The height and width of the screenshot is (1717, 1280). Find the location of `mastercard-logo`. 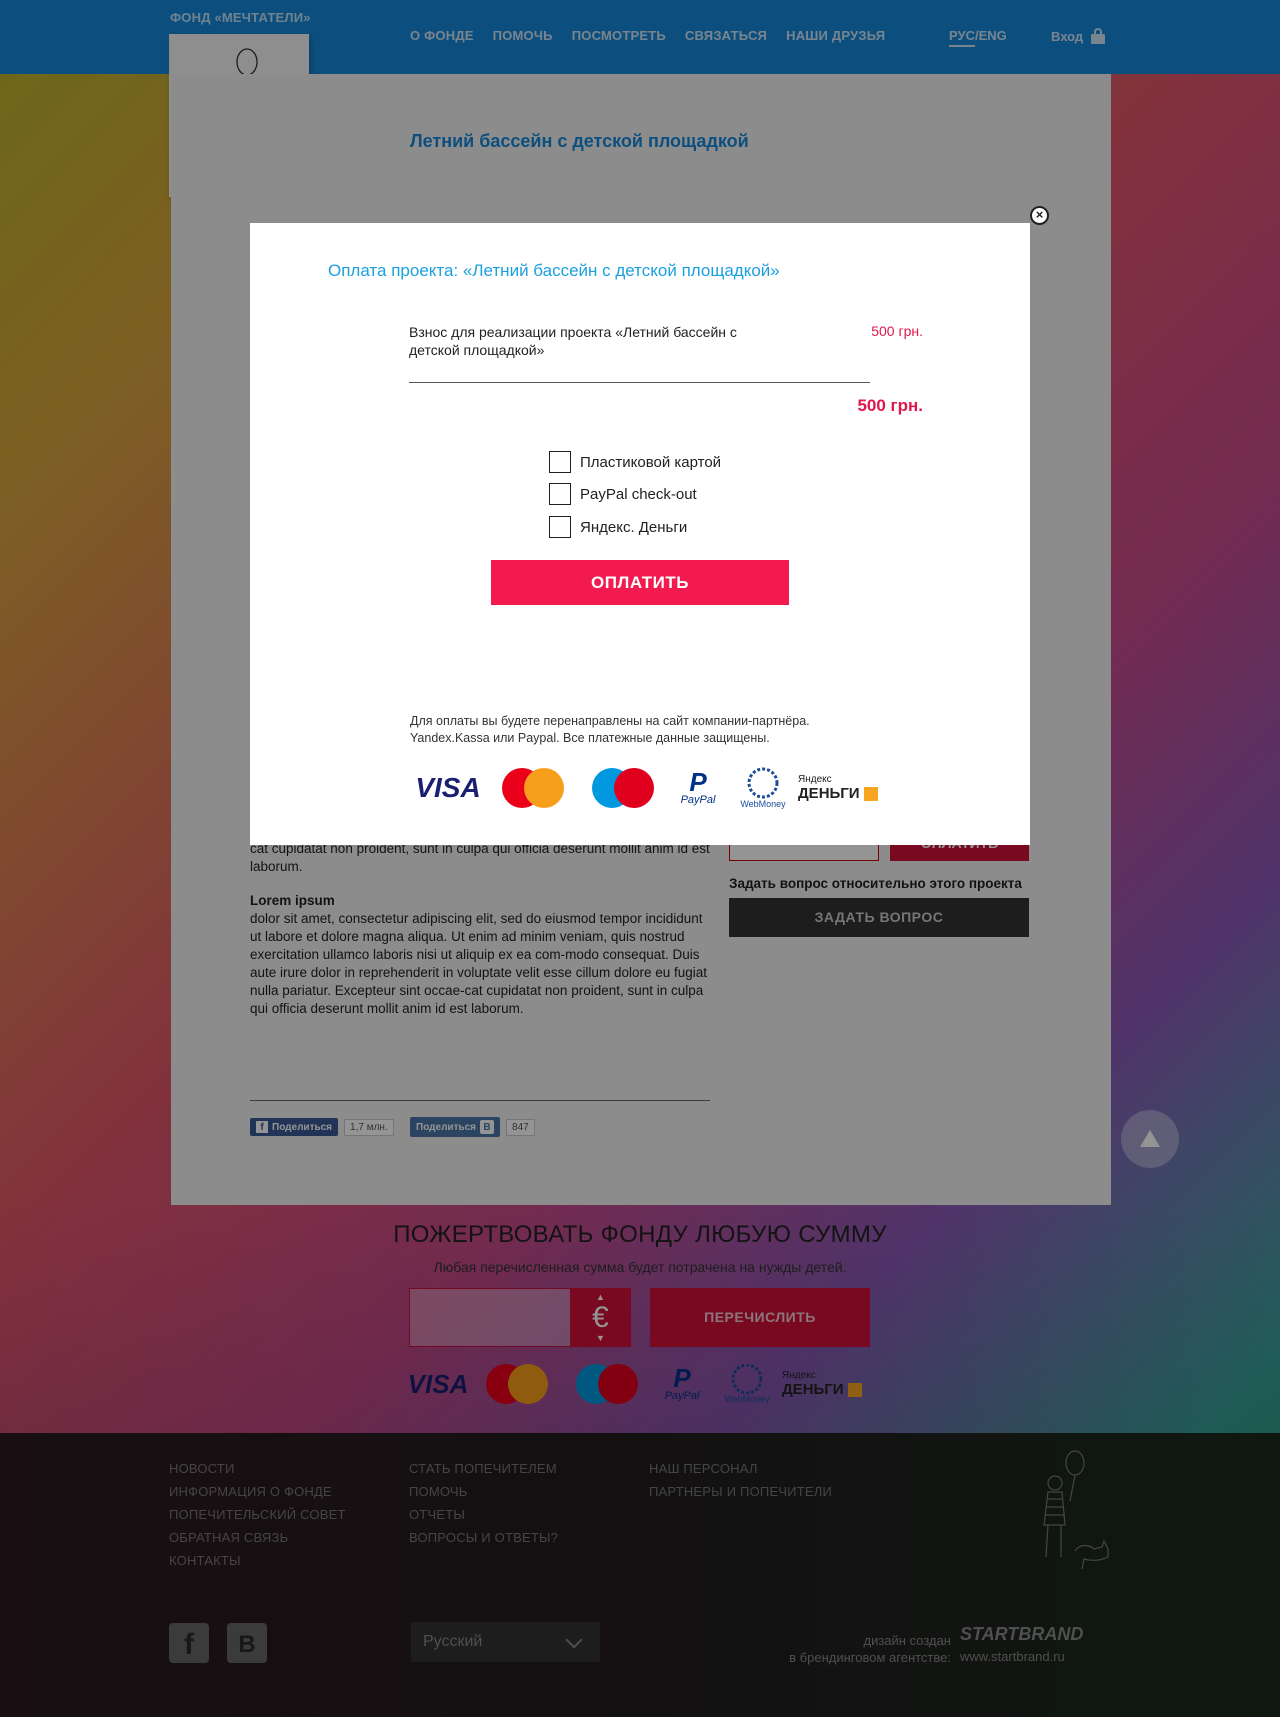

mastercard-logo is located at coordinates (533, 788).